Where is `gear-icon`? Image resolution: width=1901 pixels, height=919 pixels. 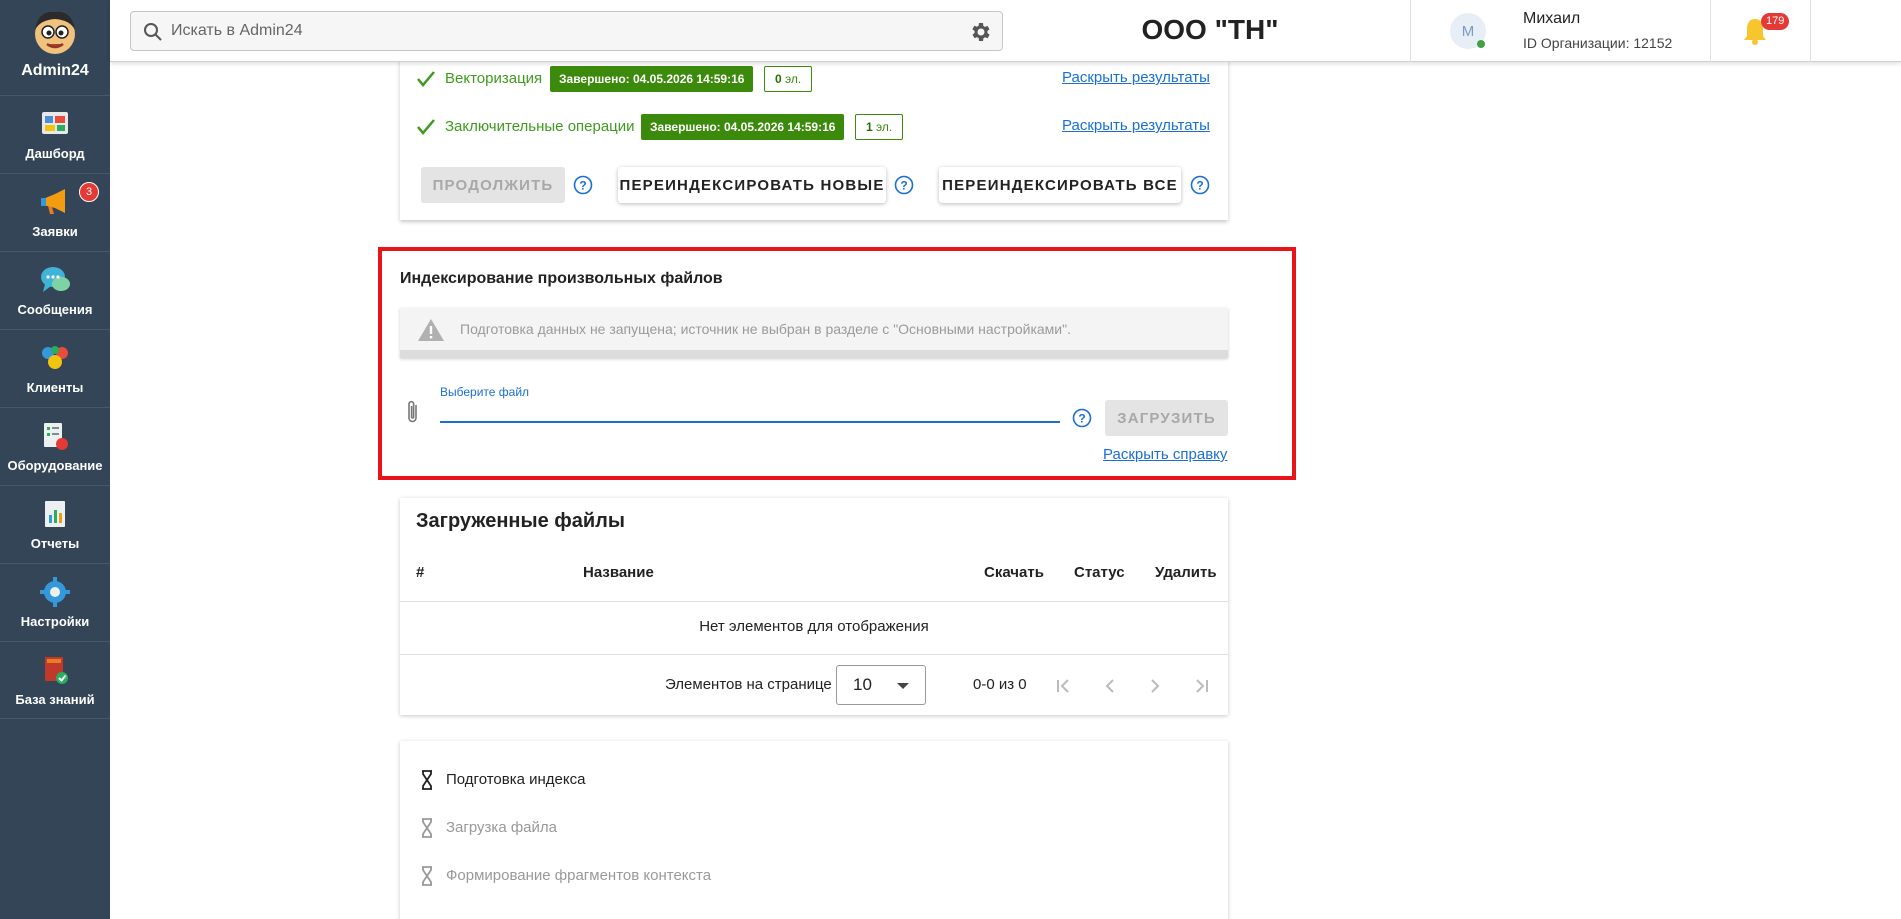 gear-icon is located at coordinates (55, 592).